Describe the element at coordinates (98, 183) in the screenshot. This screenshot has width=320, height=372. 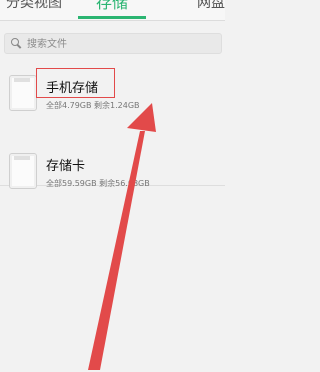
I see `storage-item-detail: 全部59.59GB 剩余56.08GB` at that location.